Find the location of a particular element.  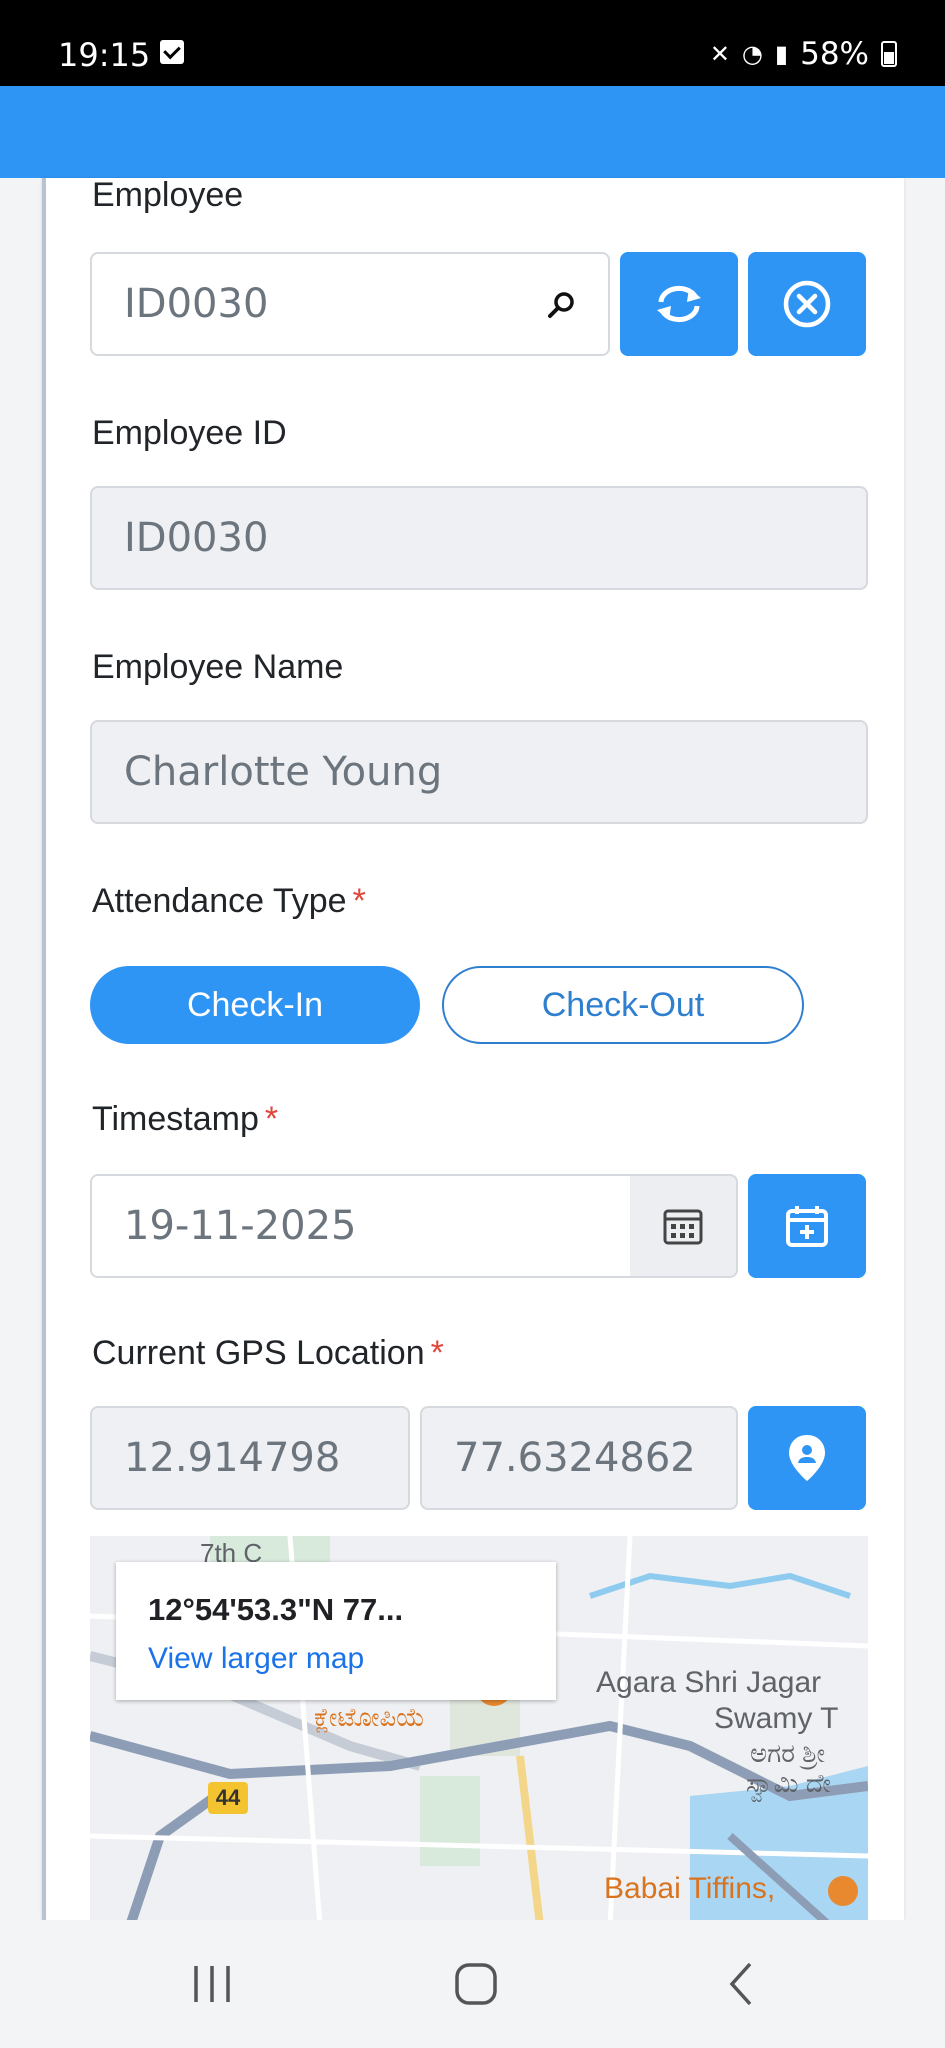

map-info-popup: 12°54'53.3"N 77... View larger map is located at coordinates (336, 1631).